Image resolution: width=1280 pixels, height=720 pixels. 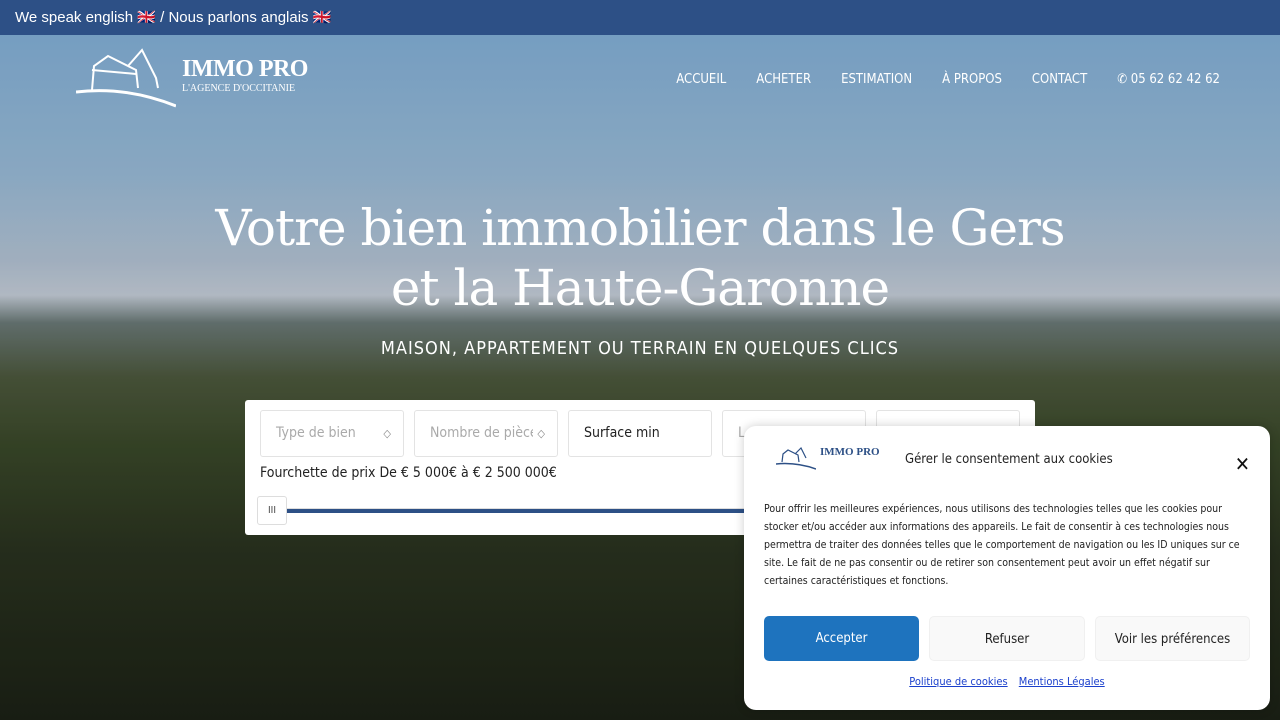 I want to click on rooms-select: Nombre de pièces ◇, so click(x=486, y=433).